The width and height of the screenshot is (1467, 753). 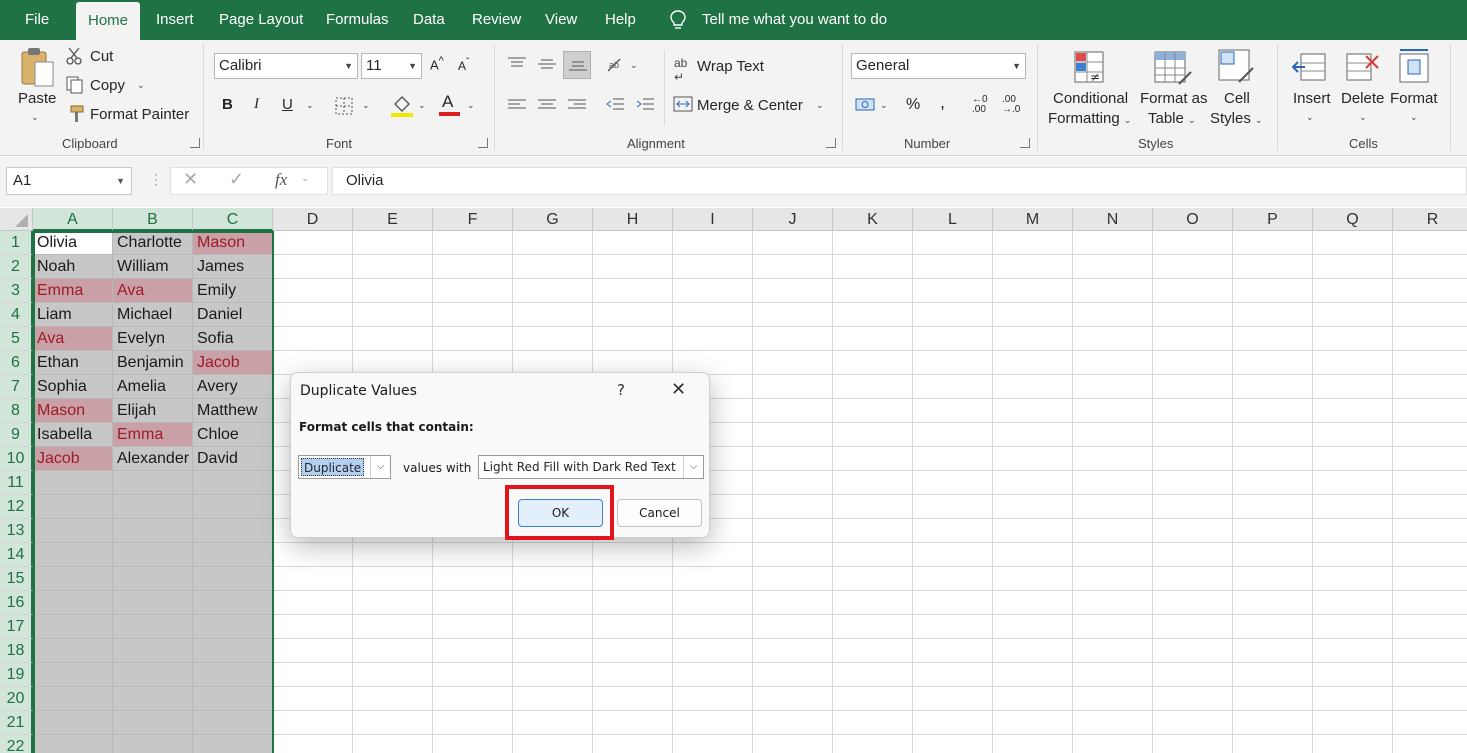 What do you see at coordinates (1273, 387) in the screenshot?
I see `cell-p7` at bounding box center [1273, 387].